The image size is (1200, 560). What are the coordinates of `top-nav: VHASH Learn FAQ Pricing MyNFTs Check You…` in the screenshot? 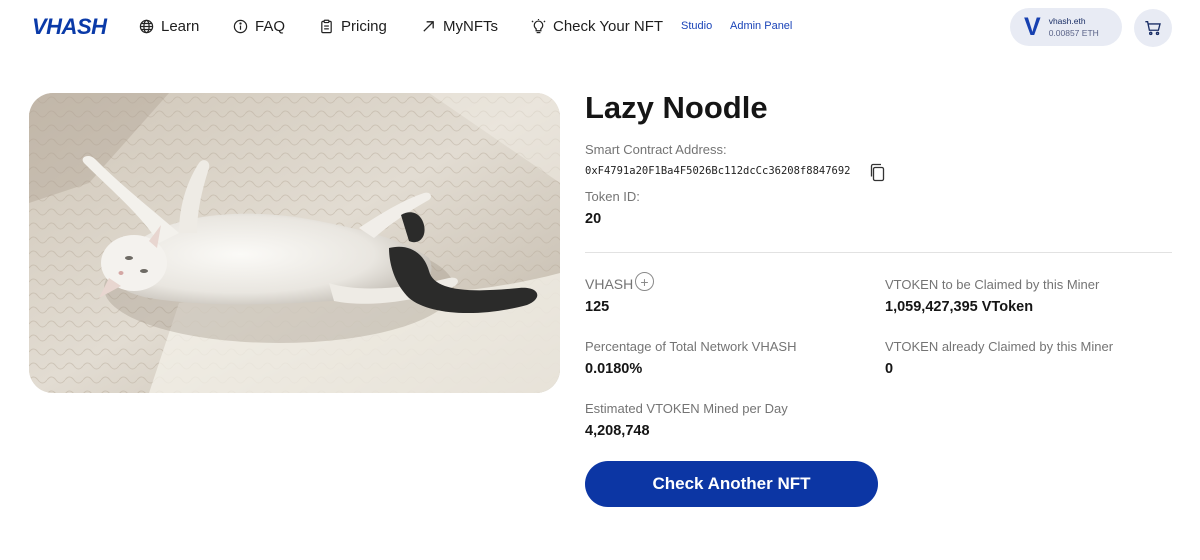 It's located at (600, 28).